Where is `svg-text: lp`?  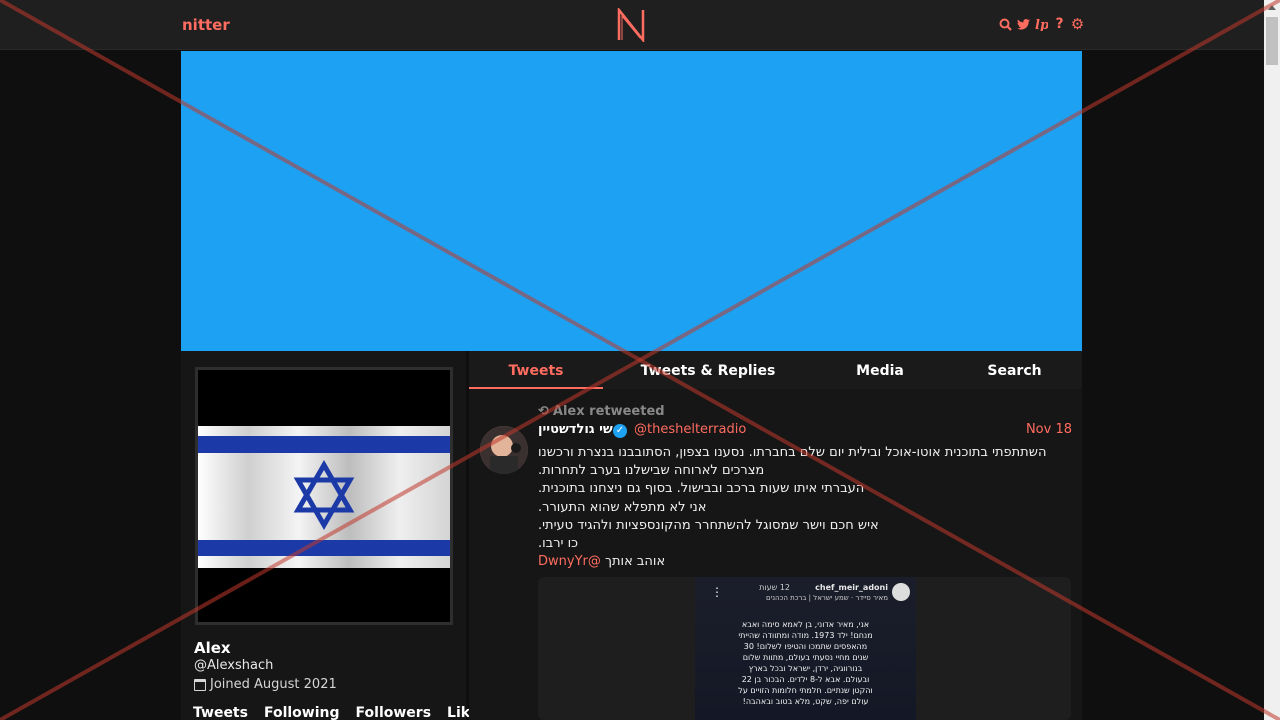
svg-text: lp is located at coordinates (1041, 24).